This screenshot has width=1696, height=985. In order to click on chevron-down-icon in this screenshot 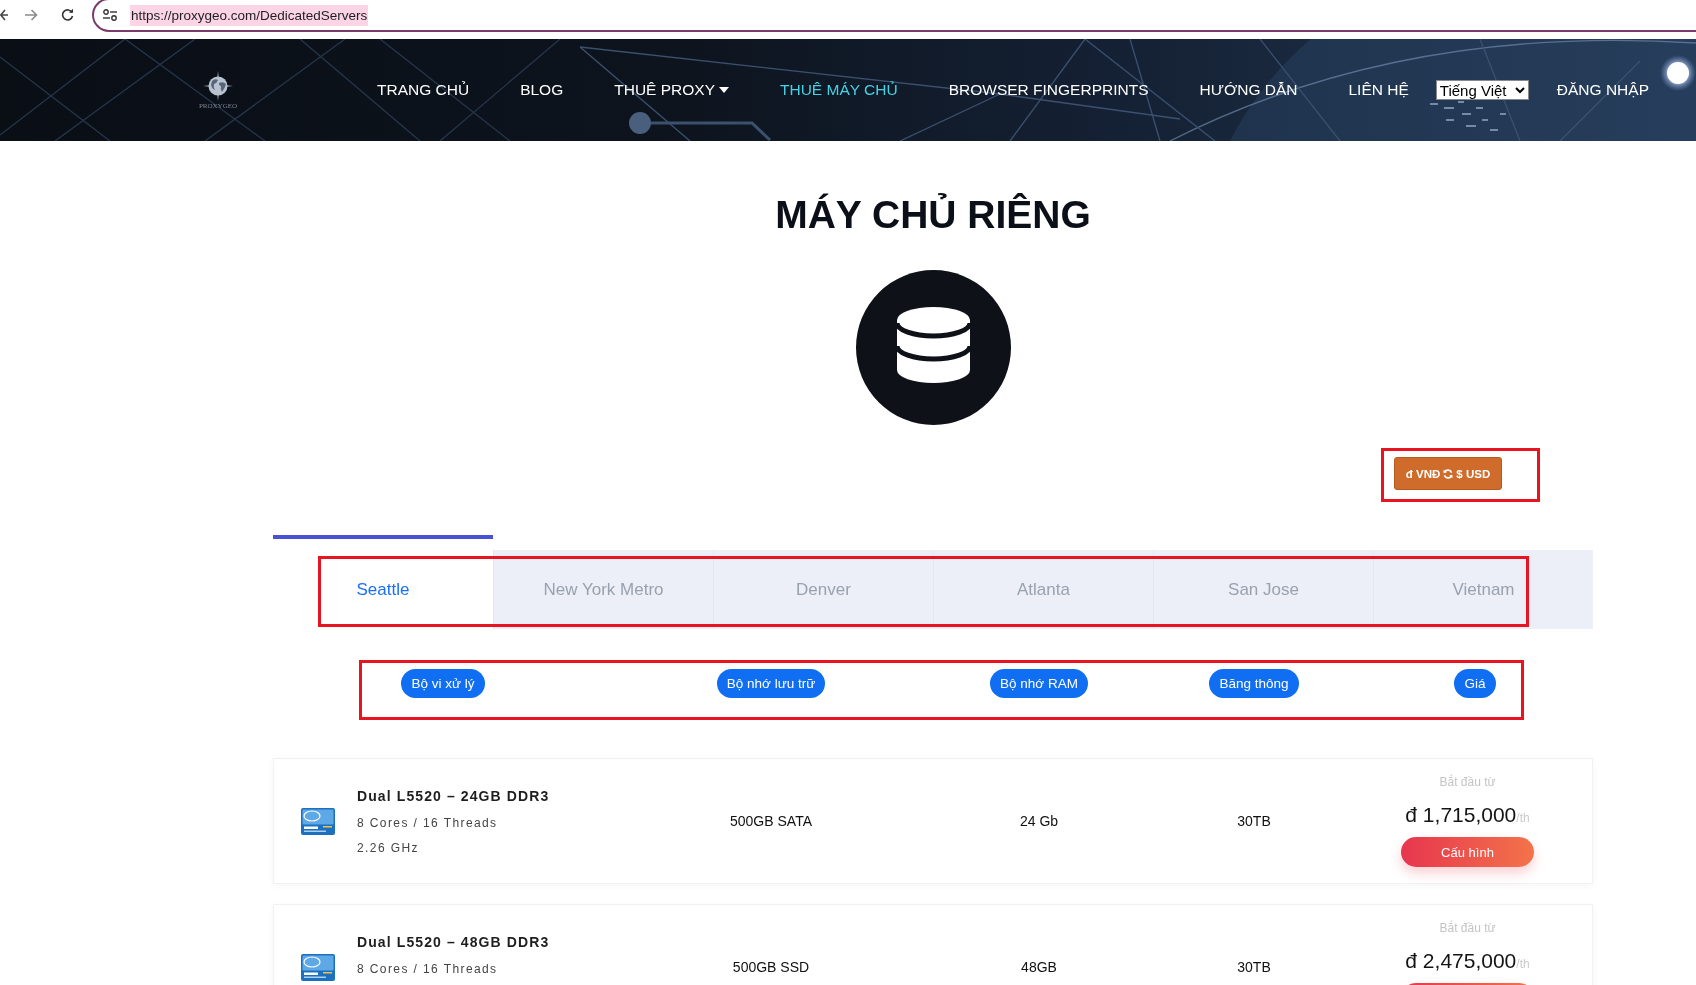, I will do `click(1519, 90)`.